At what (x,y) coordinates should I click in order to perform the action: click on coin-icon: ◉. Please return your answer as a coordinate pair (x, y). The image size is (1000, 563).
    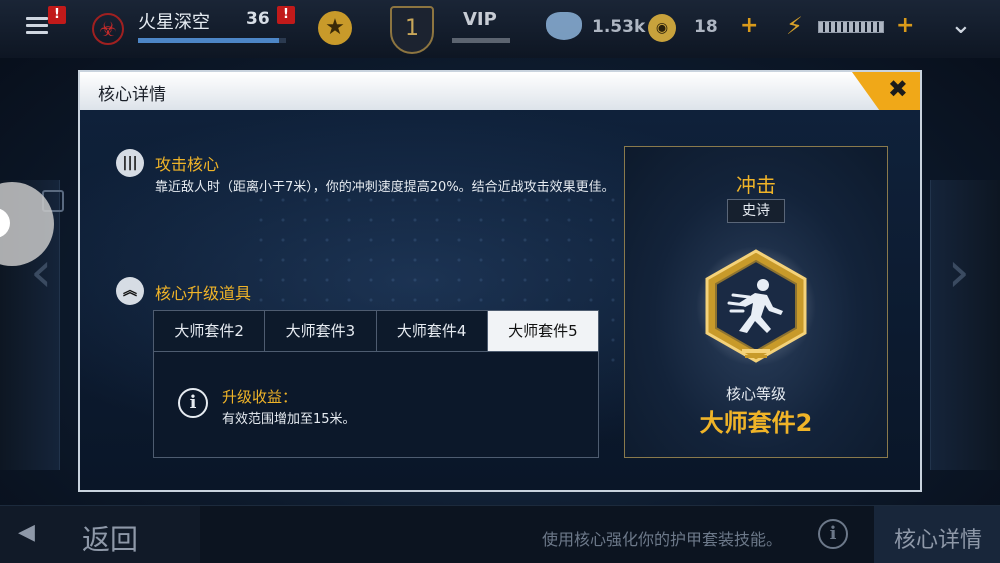
    Looking at the image, I should click on (662, 28).